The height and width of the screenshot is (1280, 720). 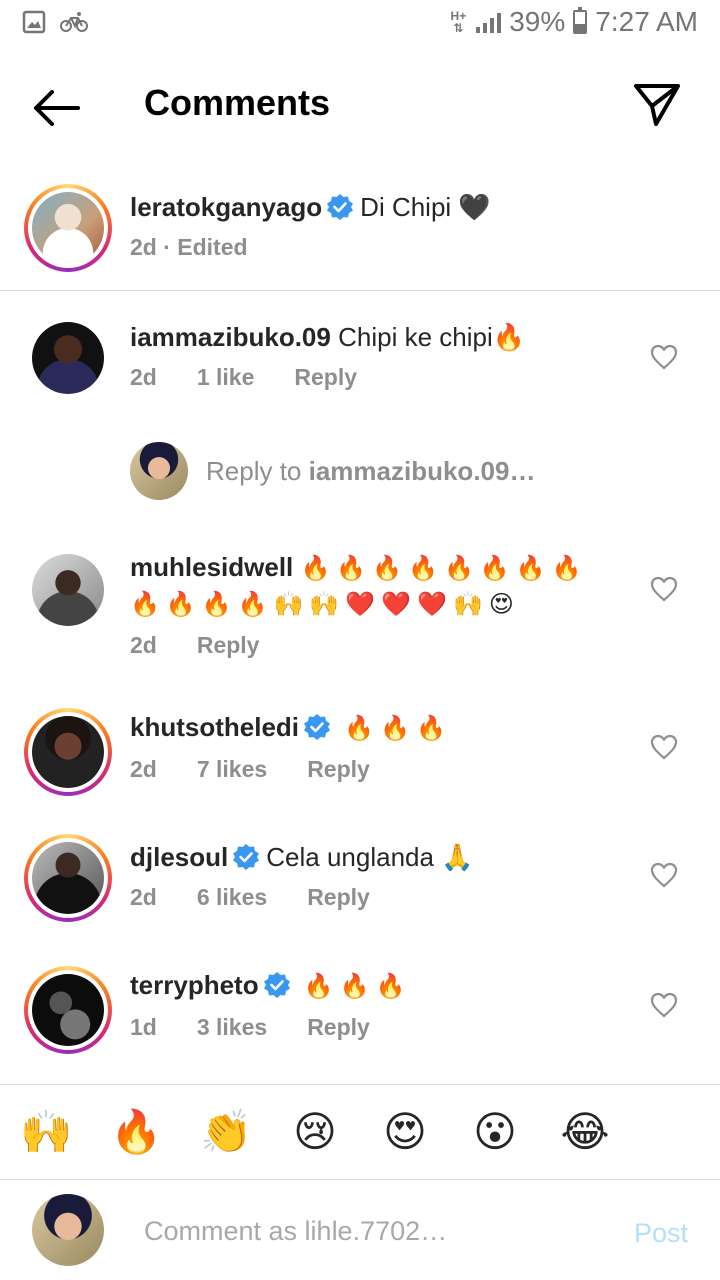 What do you see at coordinates (194, 985) in the screenshot?
I see `comment-username: terrypheto` at bounding box center [194, 985].